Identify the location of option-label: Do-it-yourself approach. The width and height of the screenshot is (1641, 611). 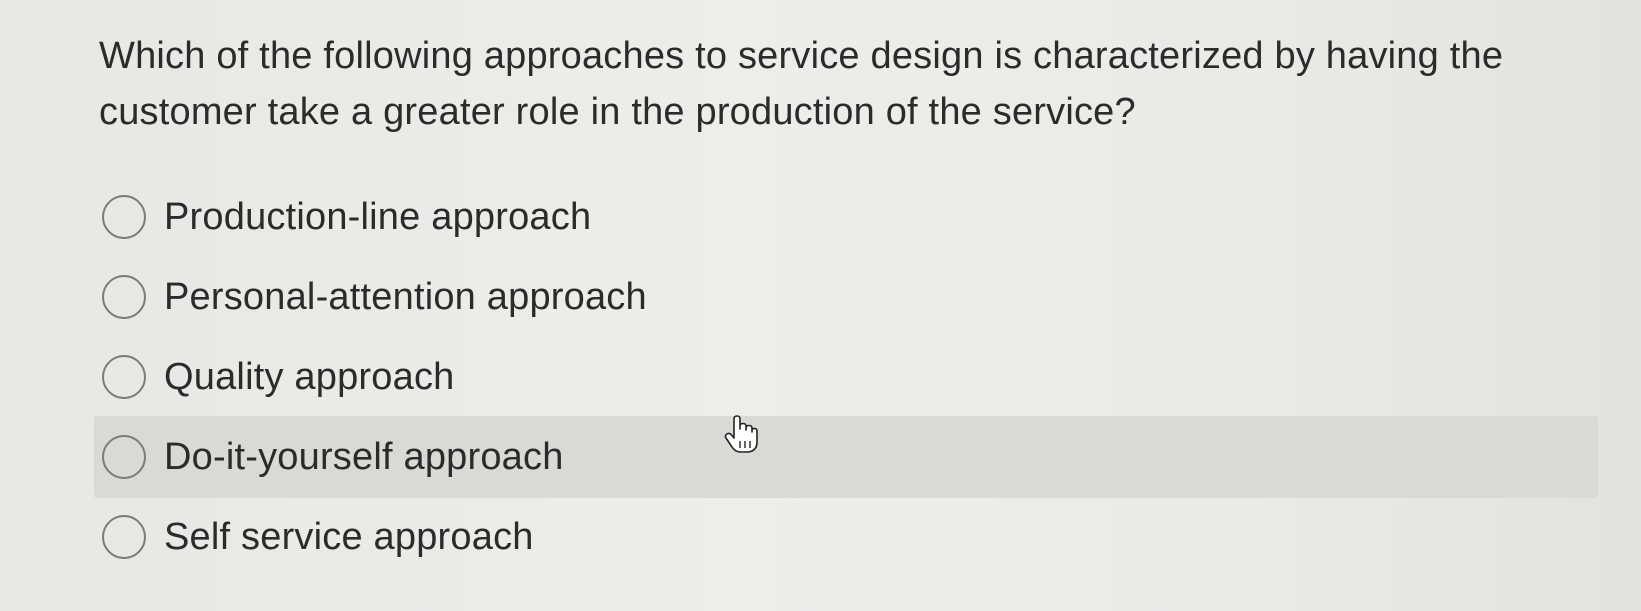
(364, 456).